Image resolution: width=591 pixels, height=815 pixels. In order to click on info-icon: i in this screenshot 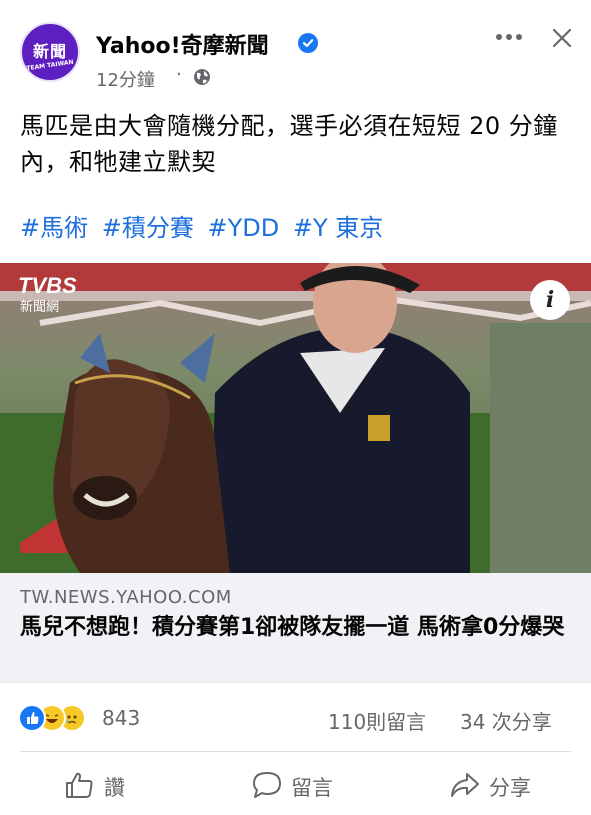, I will do `click(550, 300)`.